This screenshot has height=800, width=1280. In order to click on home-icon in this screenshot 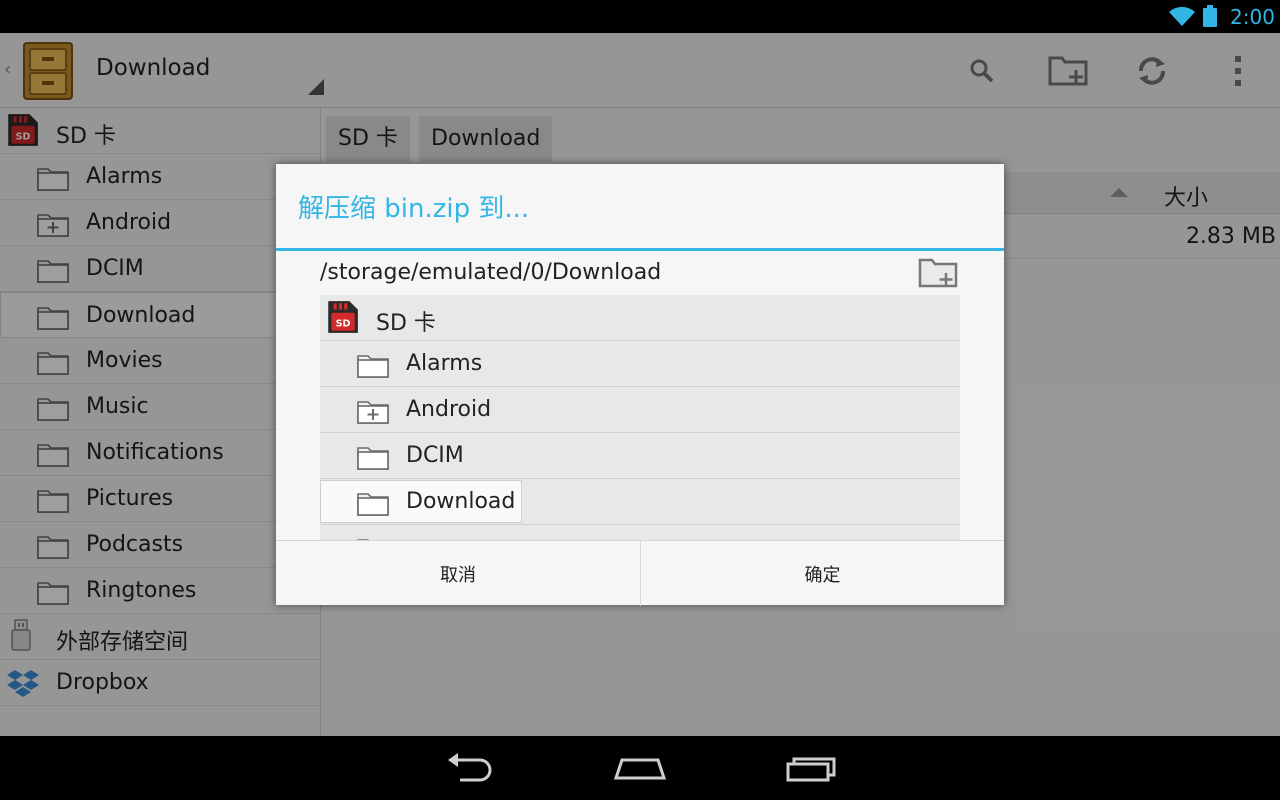, I will do `click(640, 768)`.